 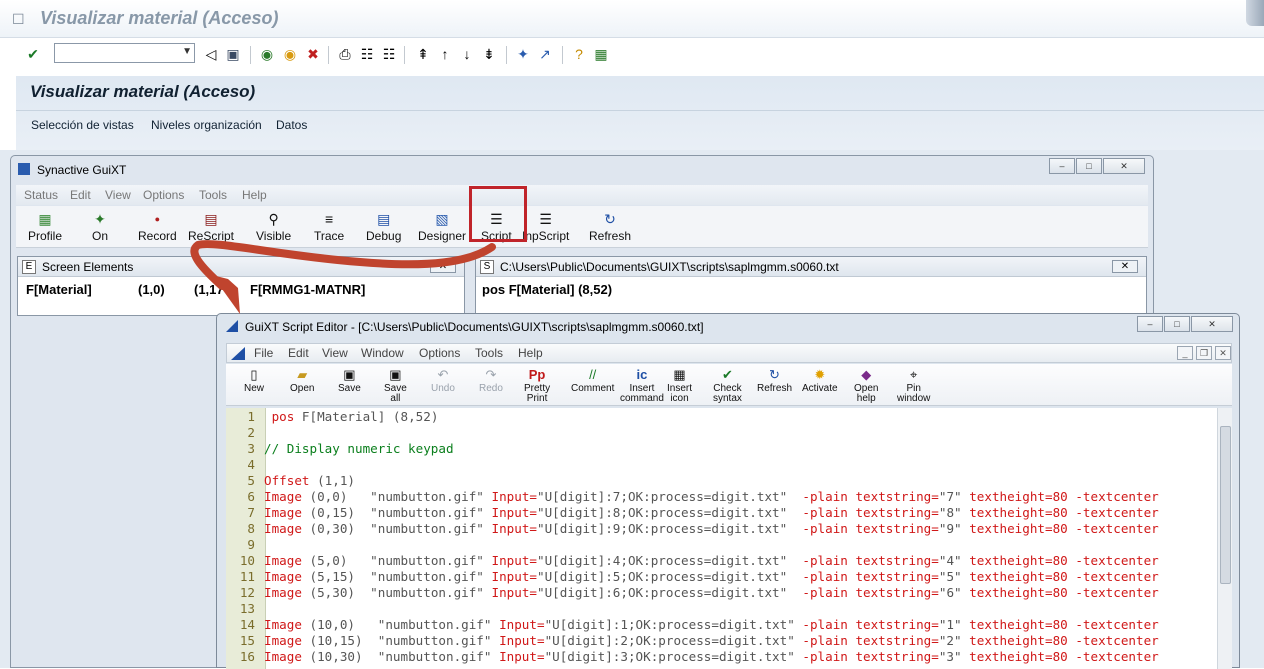 What do you see at coordinates (349, 380) in the screenshot?
I see `save-button: ▣ Save` at bounding box center [349, 380].